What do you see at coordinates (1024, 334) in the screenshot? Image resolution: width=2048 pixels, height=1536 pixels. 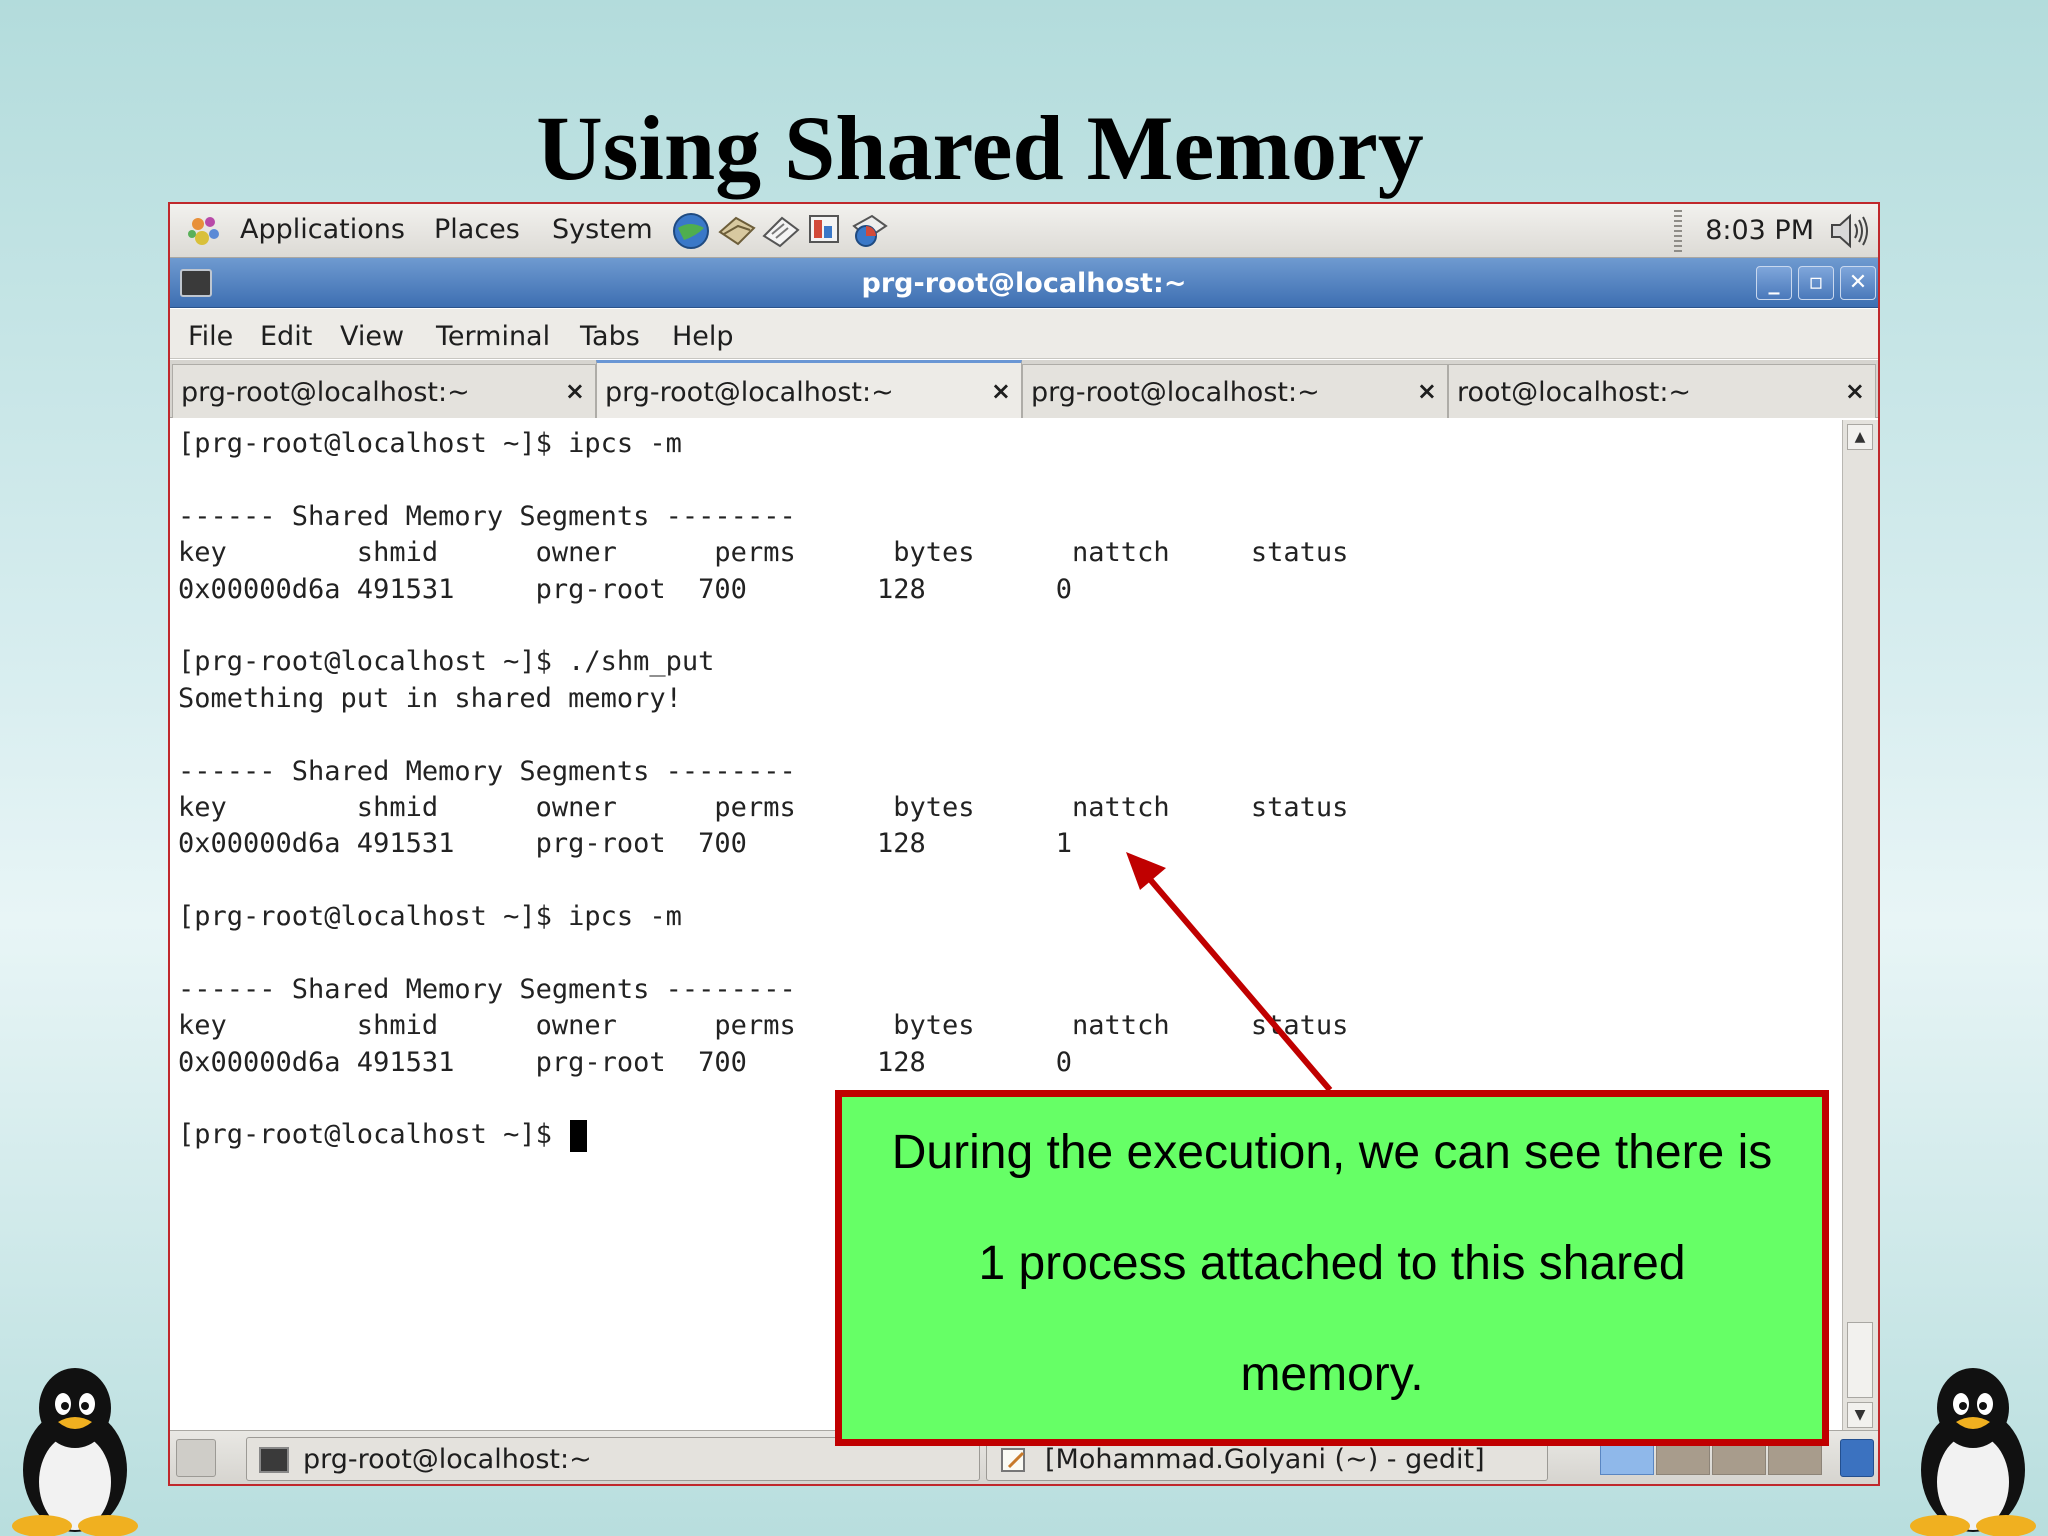 I see `terminal-menubar: File Edit View Terminal Tabs Help` at bounding box center [1024, 334].